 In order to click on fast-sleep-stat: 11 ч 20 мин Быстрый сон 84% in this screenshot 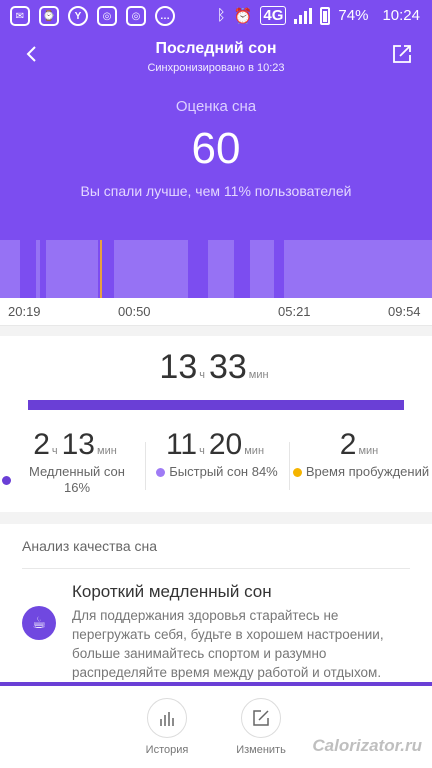, I will do `click(217, 454)`.